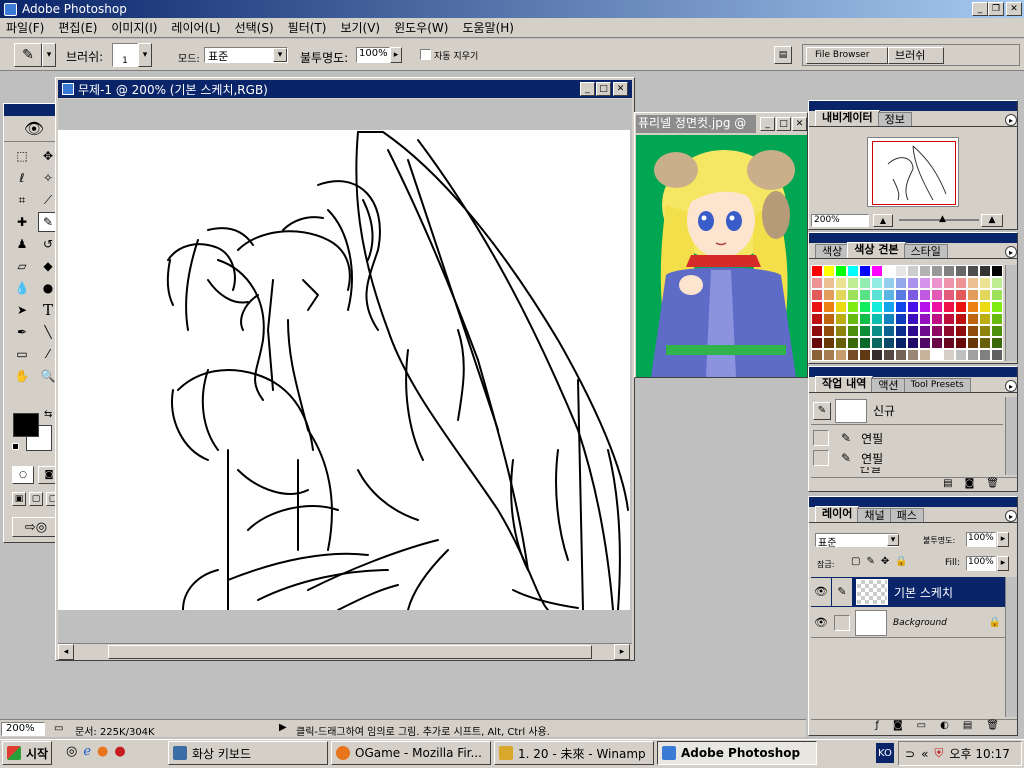 This screenshot has height=768, width=1024. I want to click on layer-set-icon: ▭, so click(921, 727).